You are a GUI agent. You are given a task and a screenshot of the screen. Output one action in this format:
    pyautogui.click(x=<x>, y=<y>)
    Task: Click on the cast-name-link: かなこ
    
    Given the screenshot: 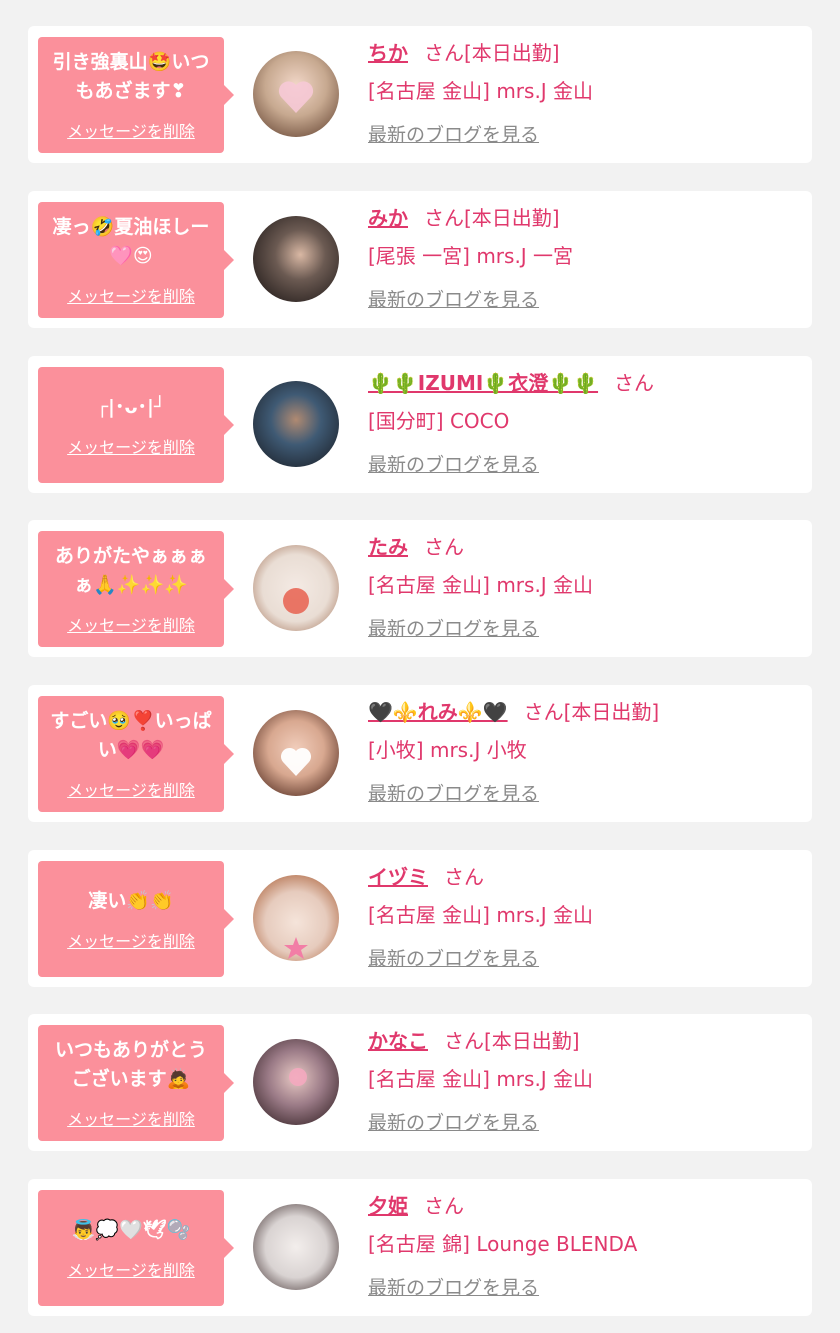 What is the action you would take?
    pyautogui.click(x=398, y=1041)
    